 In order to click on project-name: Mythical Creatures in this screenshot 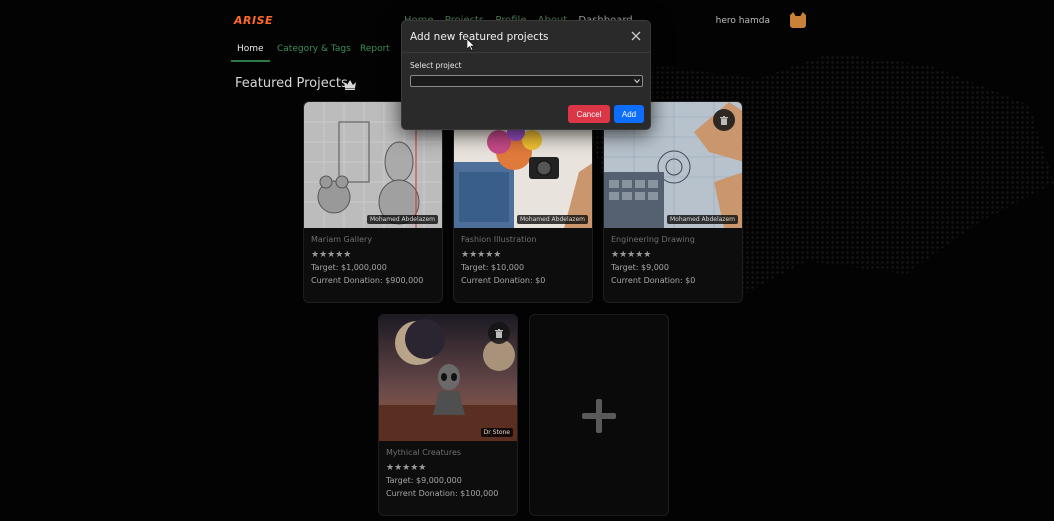, I will do `click(424, 452)`.